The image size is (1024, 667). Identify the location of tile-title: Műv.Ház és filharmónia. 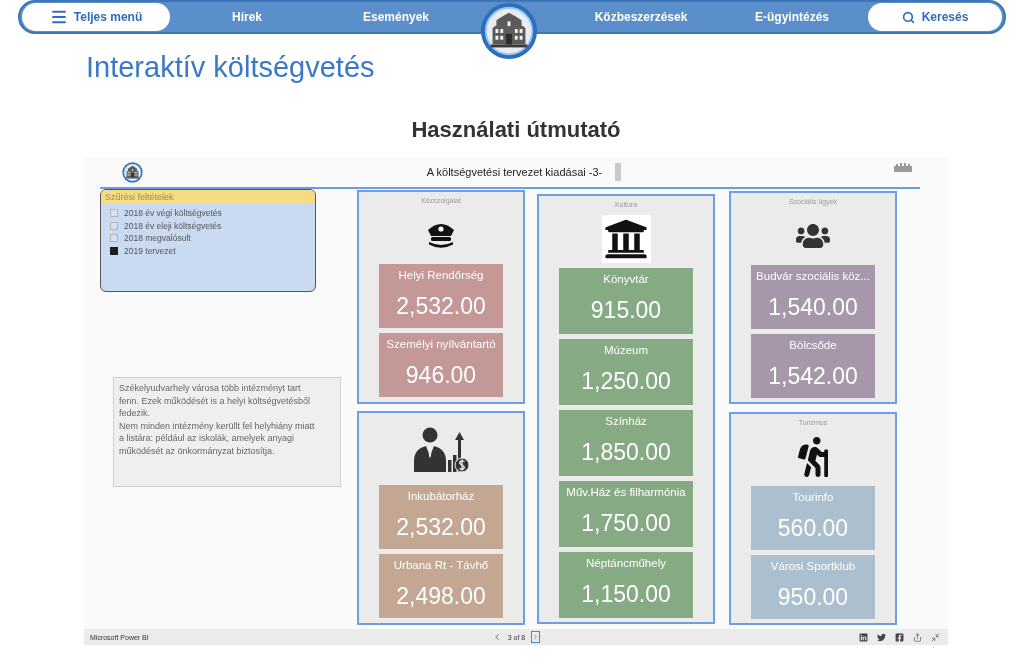
(626, 492).